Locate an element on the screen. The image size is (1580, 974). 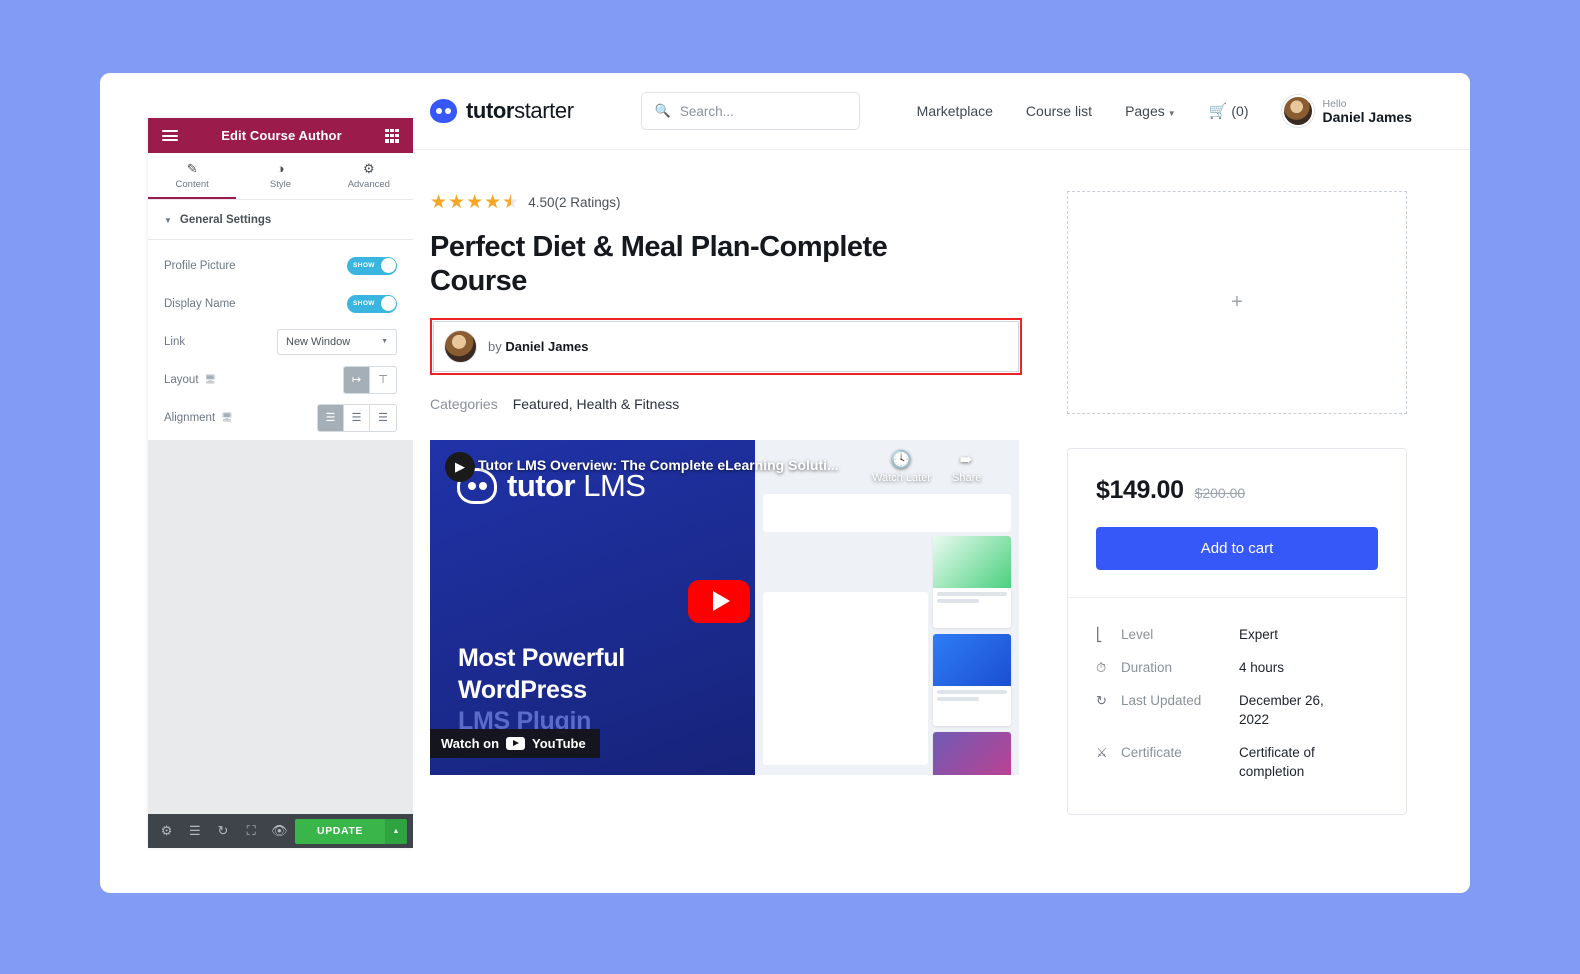
add-section-plus-icon: + is located at coordinates (1237, 302).